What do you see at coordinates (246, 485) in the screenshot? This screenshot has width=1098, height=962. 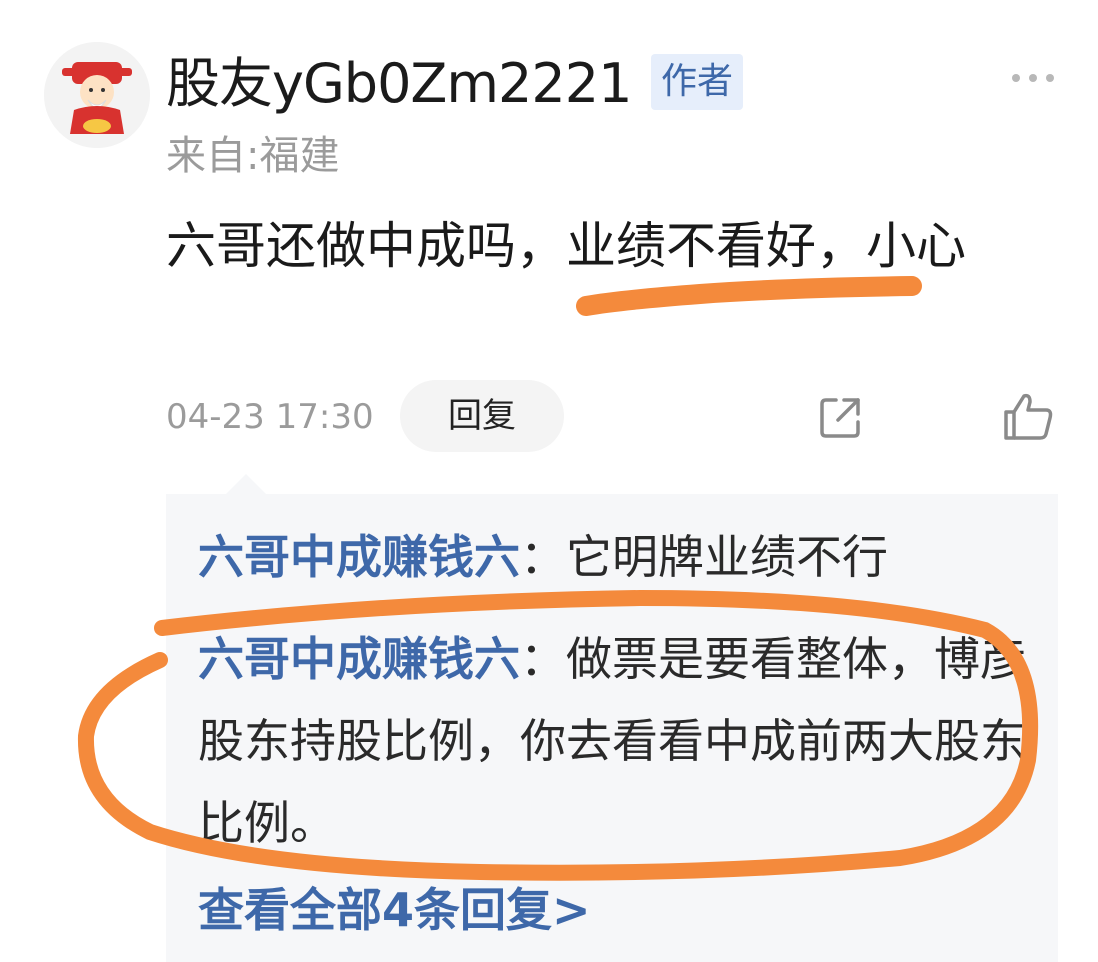 I see `reply-box-caret` at bounding box center [246, 485].